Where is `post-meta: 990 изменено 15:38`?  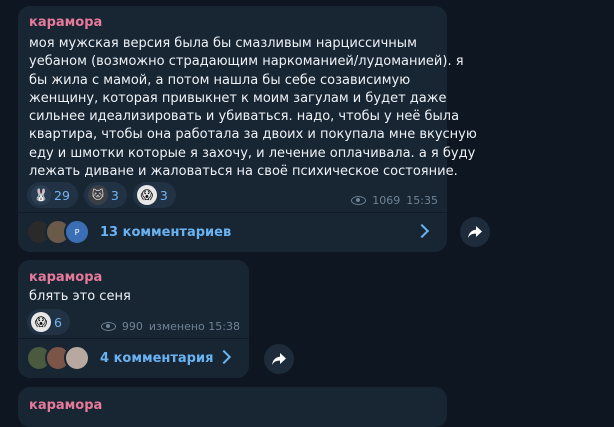 post-meta: 990 изменено 15:38 is located at coordinates (170, 326).